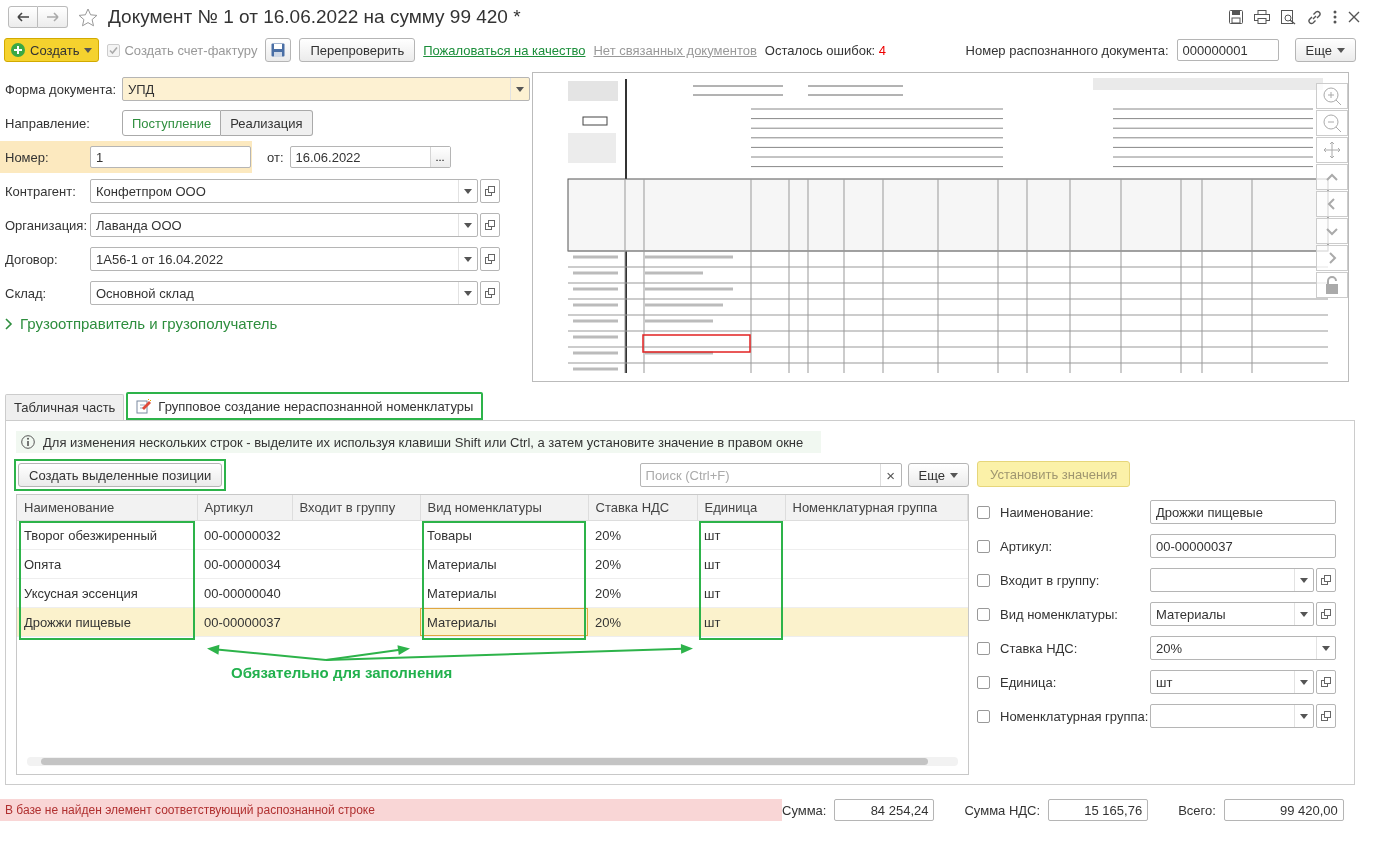 The height and width of the screenshot is (846, 1374). What do you see at coordinates (275, 157) in the screenshot?
I see `field-label: от:` at bounding box center [275, 157].